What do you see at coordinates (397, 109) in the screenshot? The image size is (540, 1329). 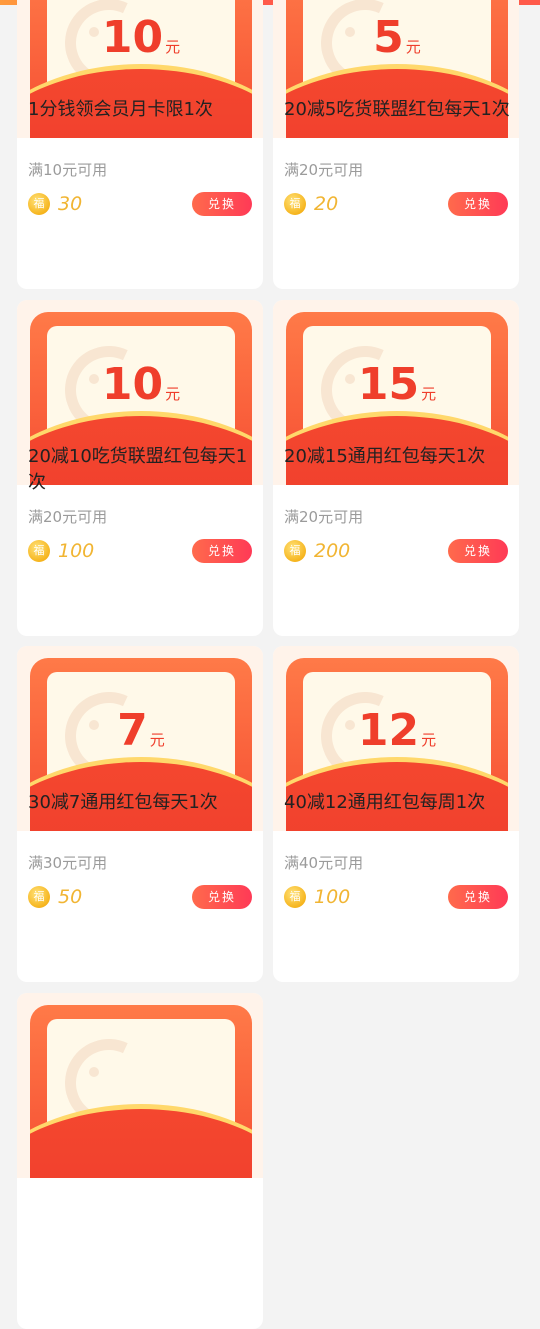 I see `coupon-title: 20减5吃货联盟红包每天1次` at bounding box center [397, 109].